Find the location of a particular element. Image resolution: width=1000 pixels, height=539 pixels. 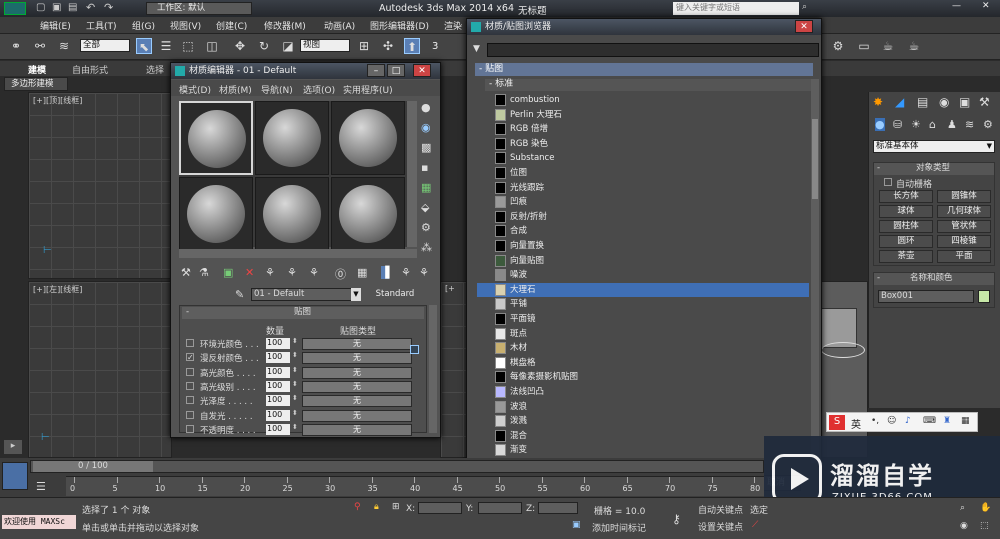

select-object-icon: ⬉ is located at coordinates (144, 46).